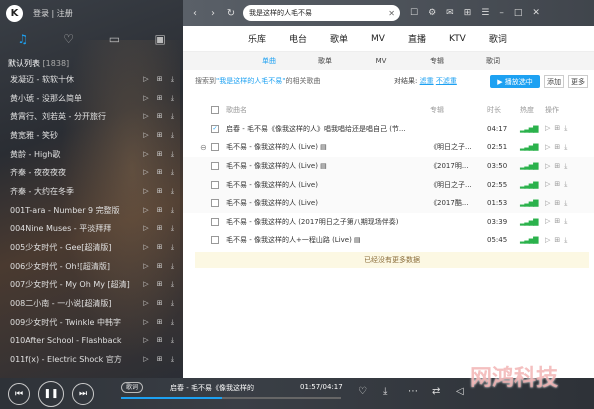 This screenshot has width=594, height=409. What do you see at coordinates (91, 341) in the screenshot?
I see `playlist-item: 010After School - Flashback ▷ ⊞ ⤓` at bounding box center [91, 341].